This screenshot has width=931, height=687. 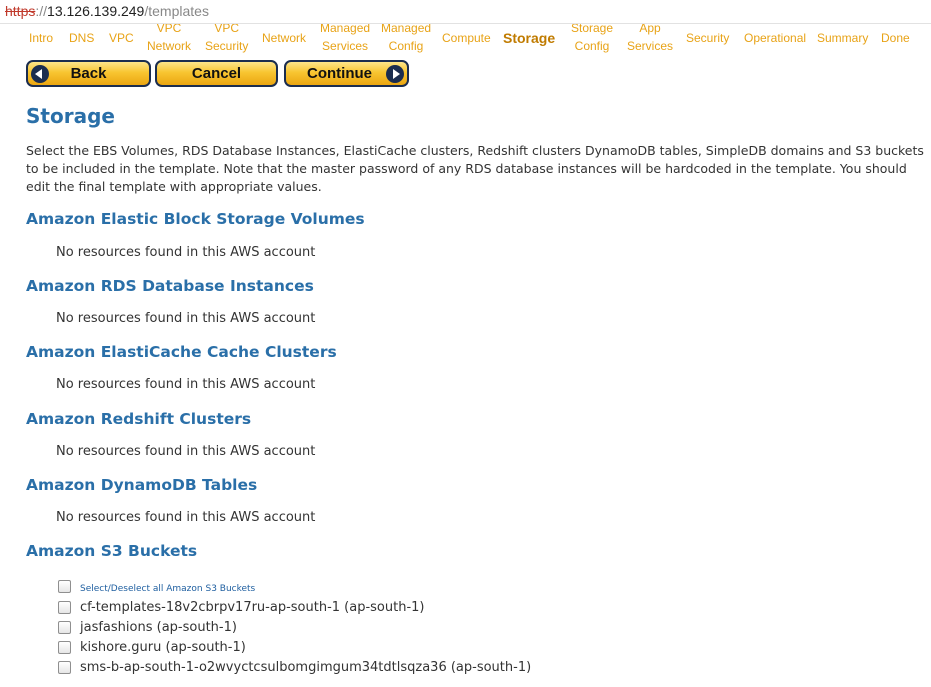 What do you see at coordinates (345, 39) in the screenshot?
I see `step-managed-services: Managed Services` at bounding box center [345, 39].